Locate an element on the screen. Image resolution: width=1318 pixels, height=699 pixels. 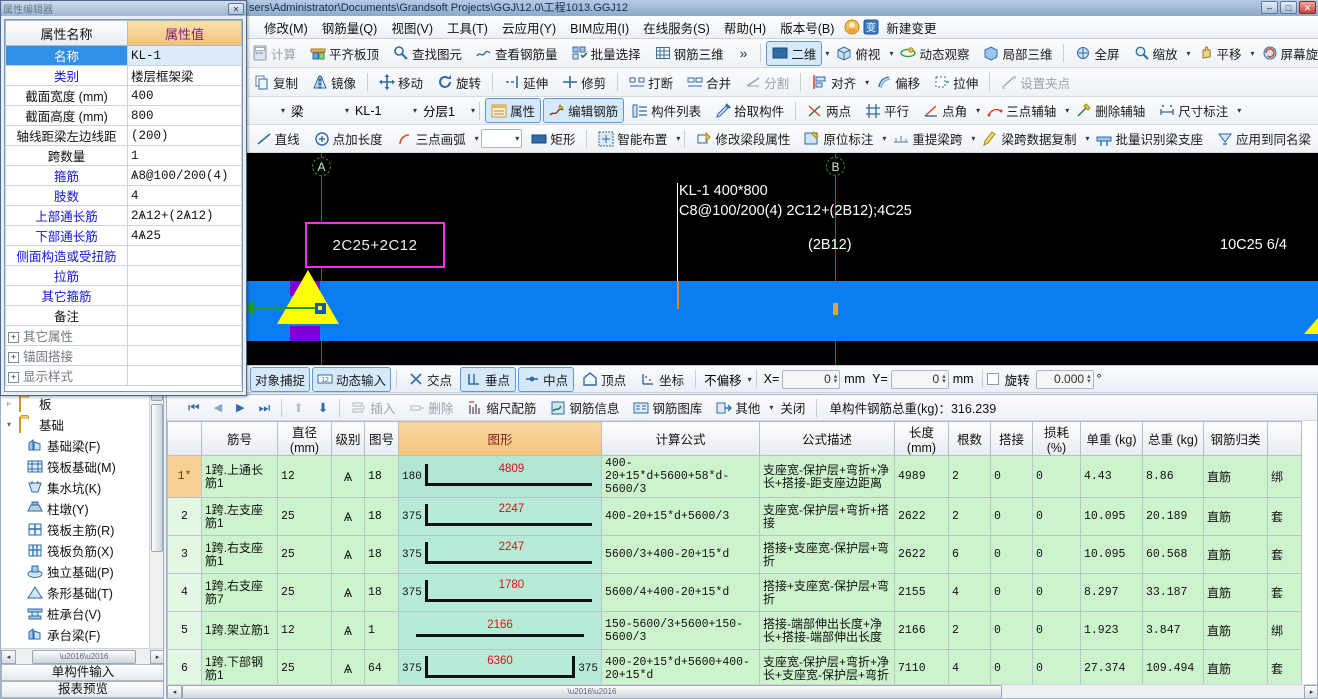
property-value: 4 is located at coordinates (184, 195).